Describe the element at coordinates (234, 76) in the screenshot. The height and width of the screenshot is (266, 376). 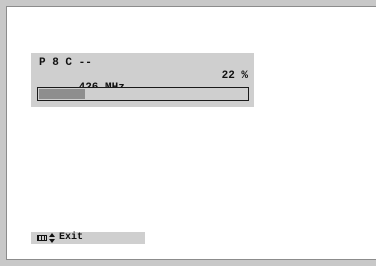
I see `percent-value: 22 %` at that location.